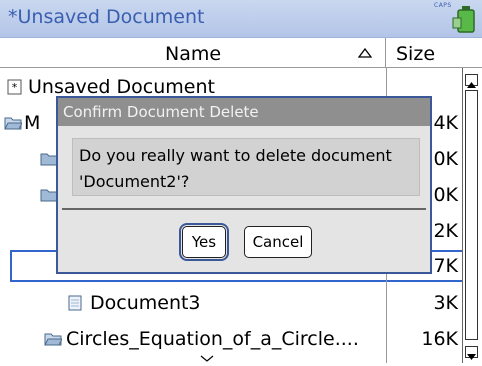 This screenshot has width=482, height=366. I want to click on yes-button: Yes, so click(204, 242).